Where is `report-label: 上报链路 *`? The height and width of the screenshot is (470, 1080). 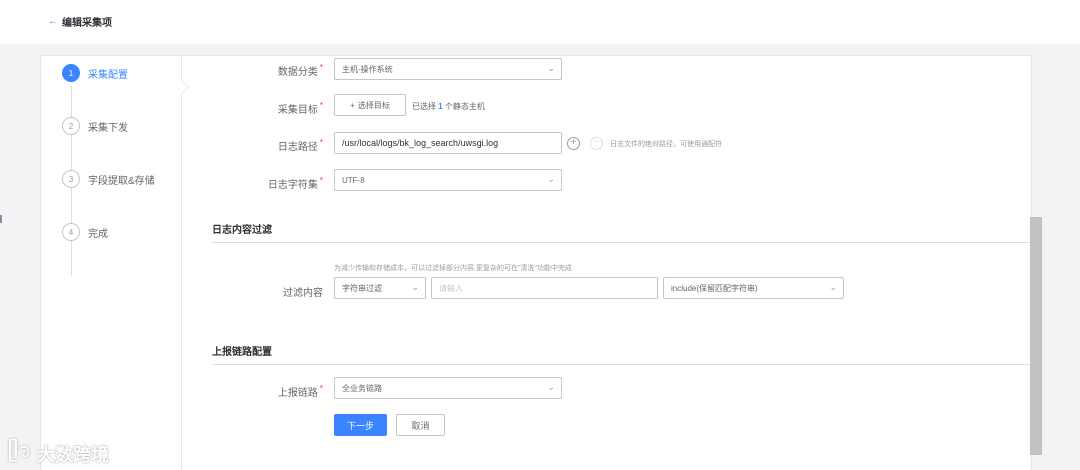 report-label: 上报链路 * is located at coordinates (300, 391).